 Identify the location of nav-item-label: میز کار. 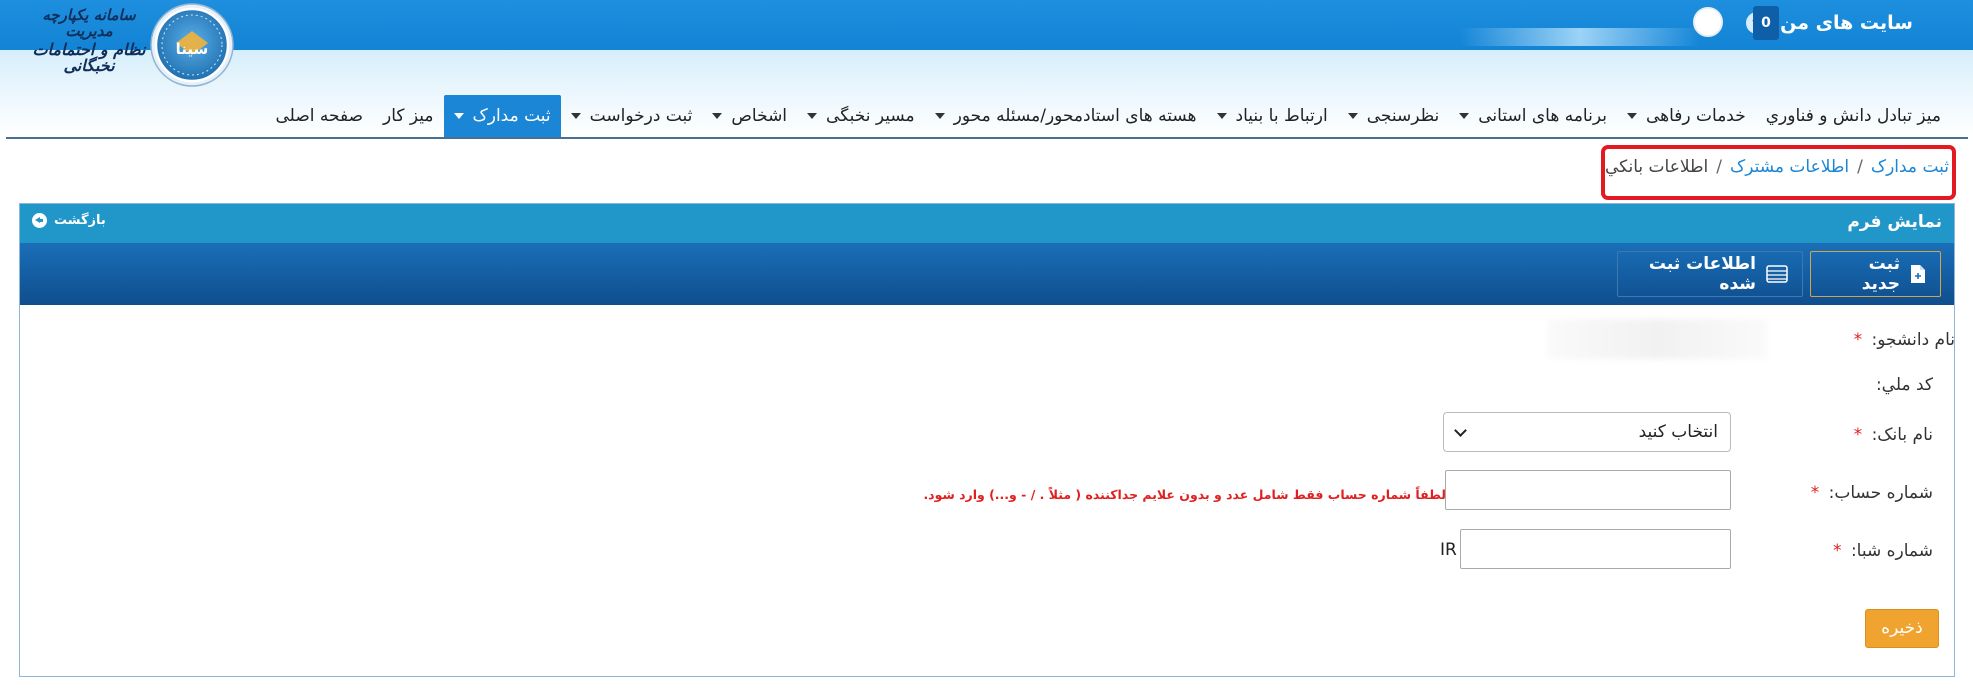
(408, 116).